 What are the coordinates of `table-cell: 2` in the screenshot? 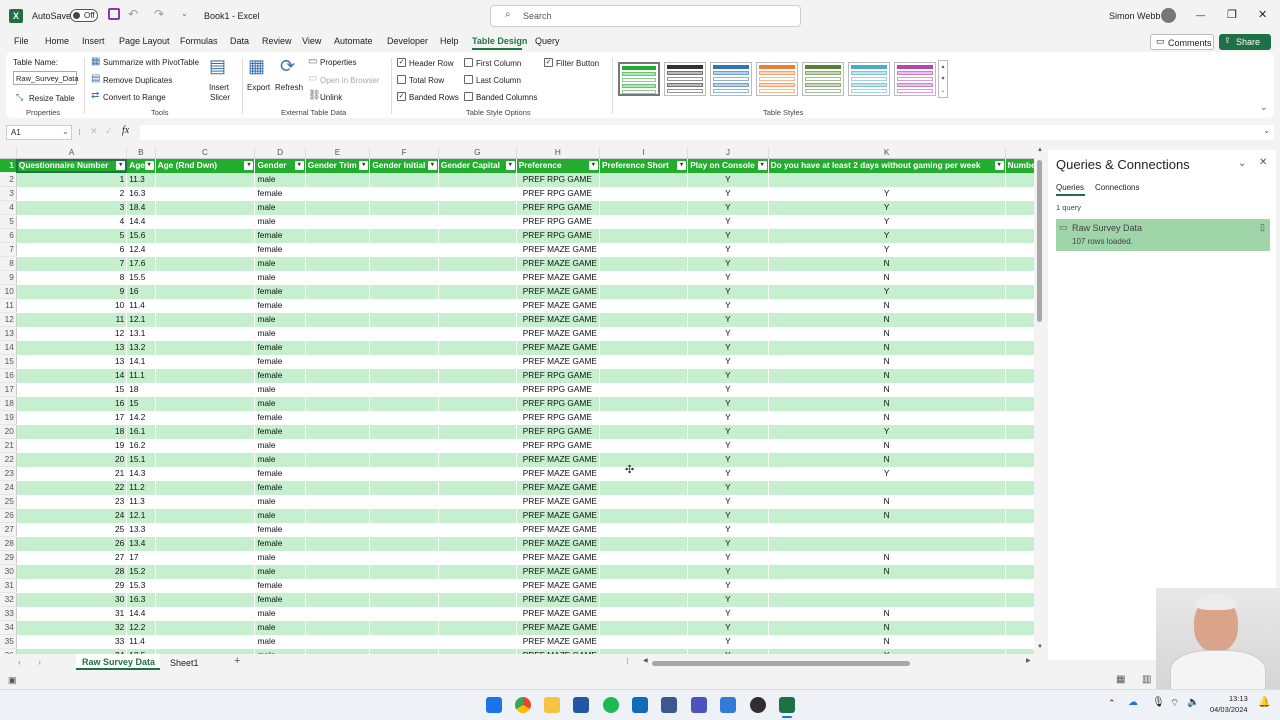 It's located at (72, 193).